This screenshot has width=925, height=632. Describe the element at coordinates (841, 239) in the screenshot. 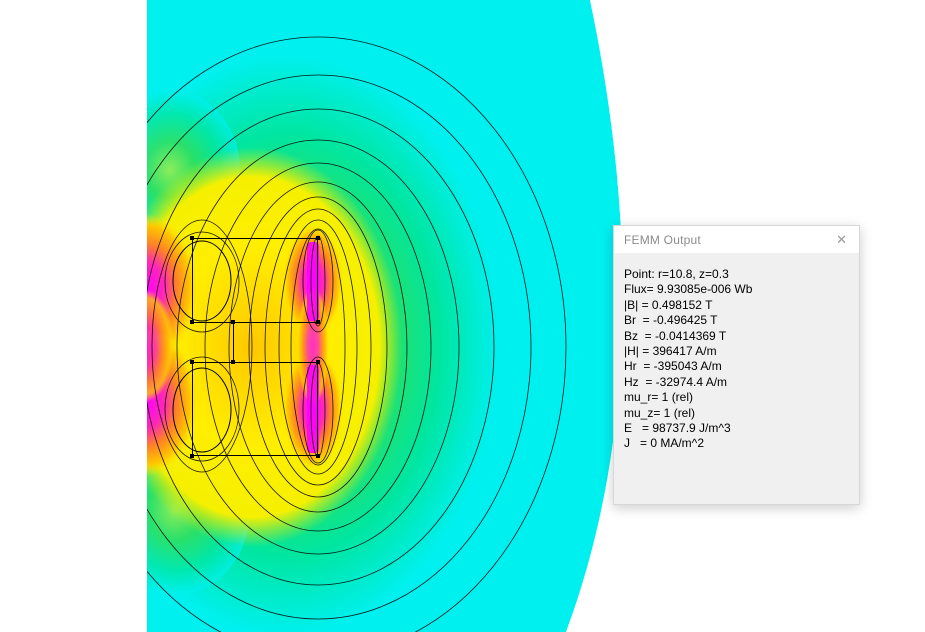

I see `close-icon: ✕` at that location.